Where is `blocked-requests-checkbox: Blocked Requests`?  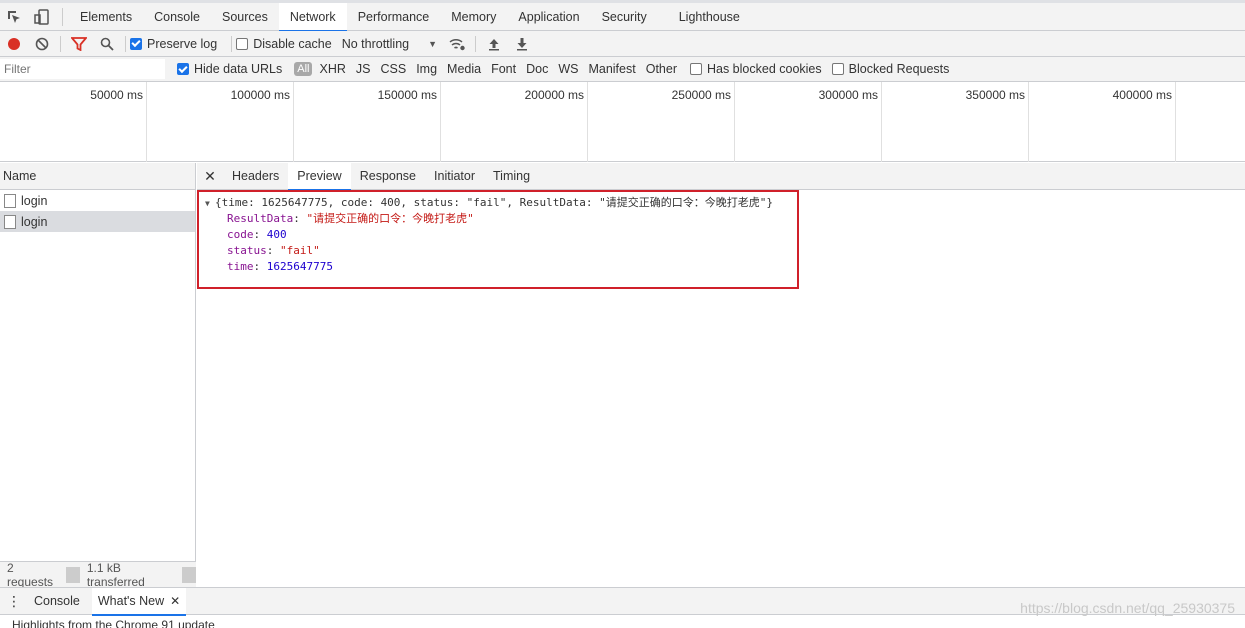
blocked-requests-checkbox: Blocked Requests is located at coordinates (890, 69).